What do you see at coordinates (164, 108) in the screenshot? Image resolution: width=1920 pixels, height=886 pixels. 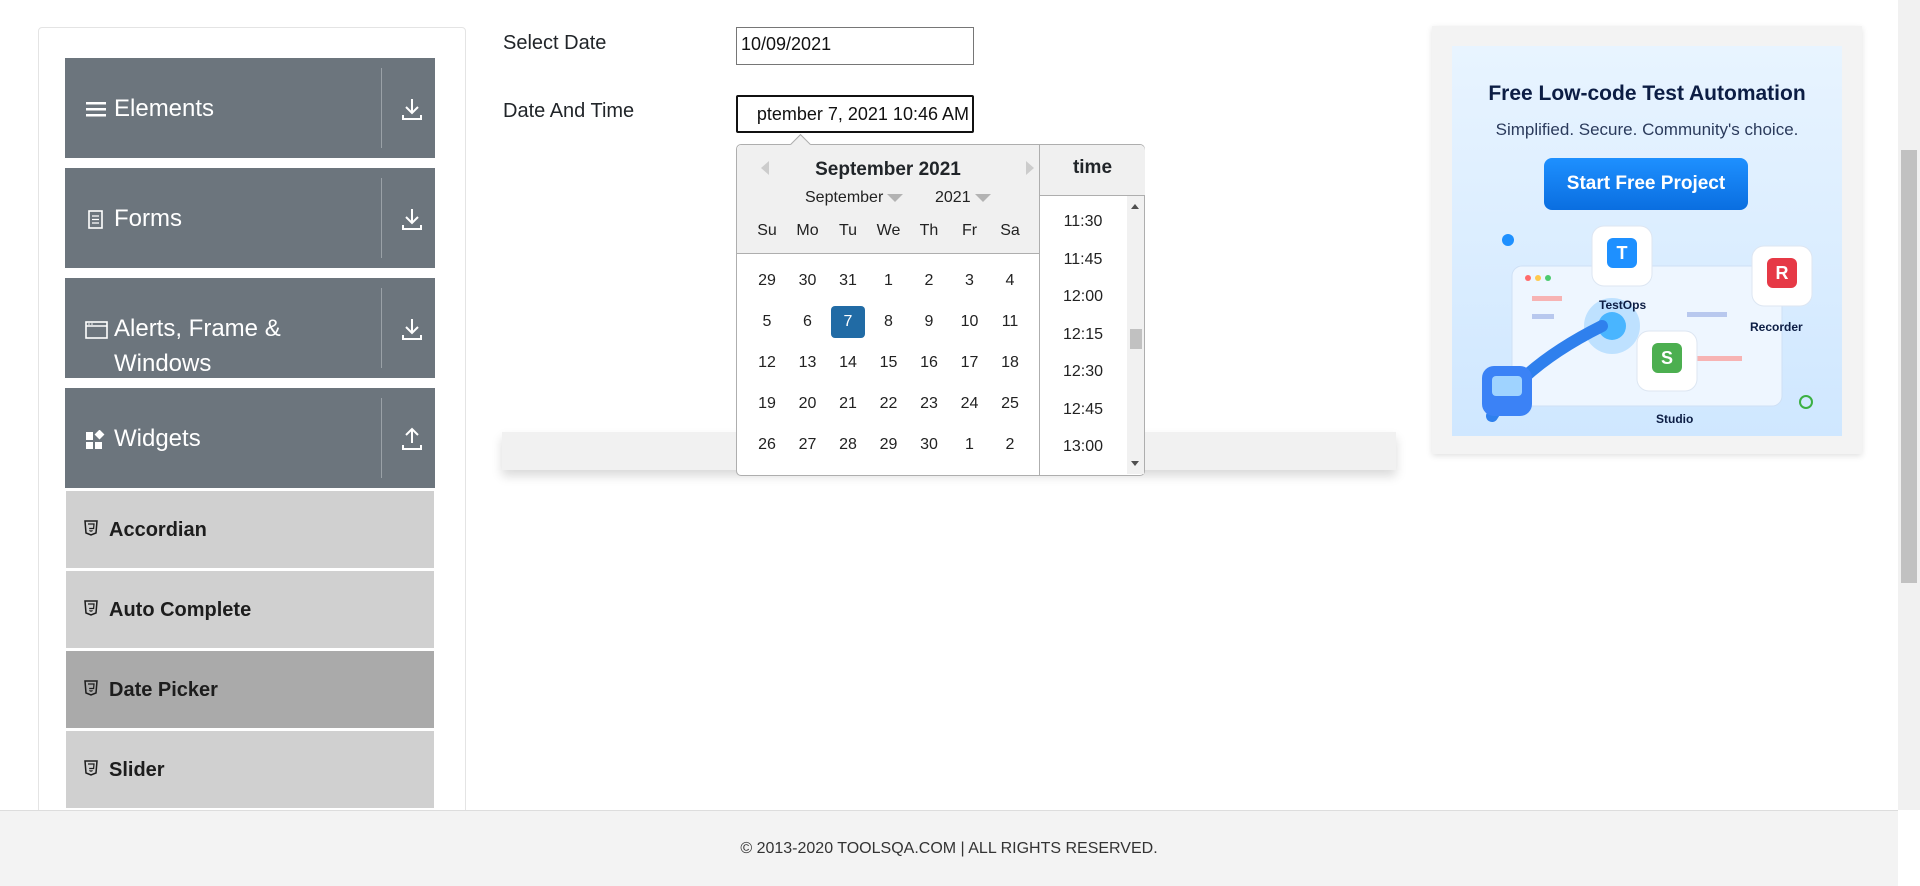 I see `group-label: Elements` at bounding box center [164, 108].